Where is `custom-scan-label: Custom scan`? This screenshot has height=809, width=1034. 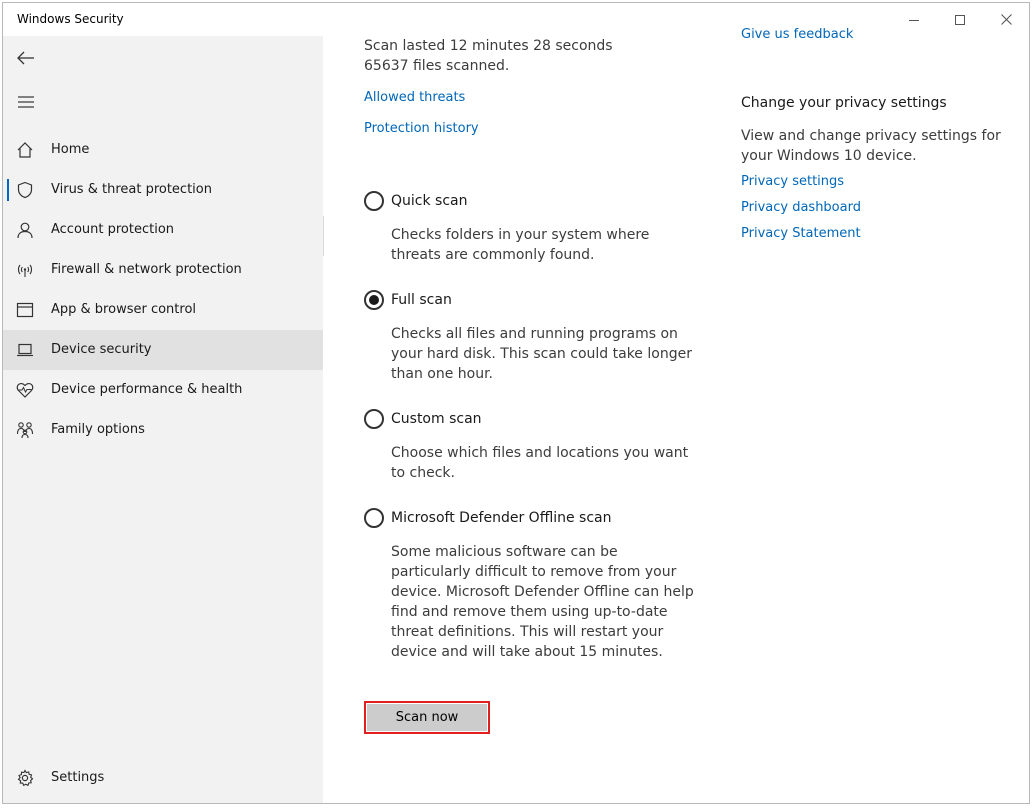
custom-scan-label: Custom scan is located at coordinates (436, 419).